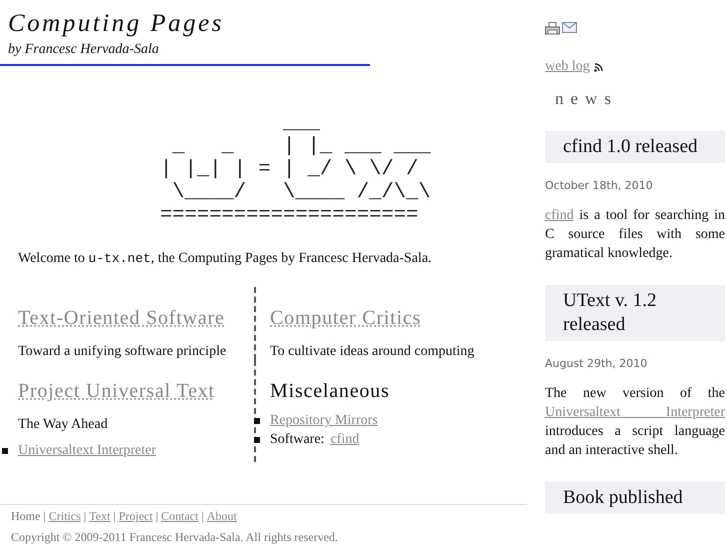  I want to click on section-heading: Miscelaneous, so click(330, 391).